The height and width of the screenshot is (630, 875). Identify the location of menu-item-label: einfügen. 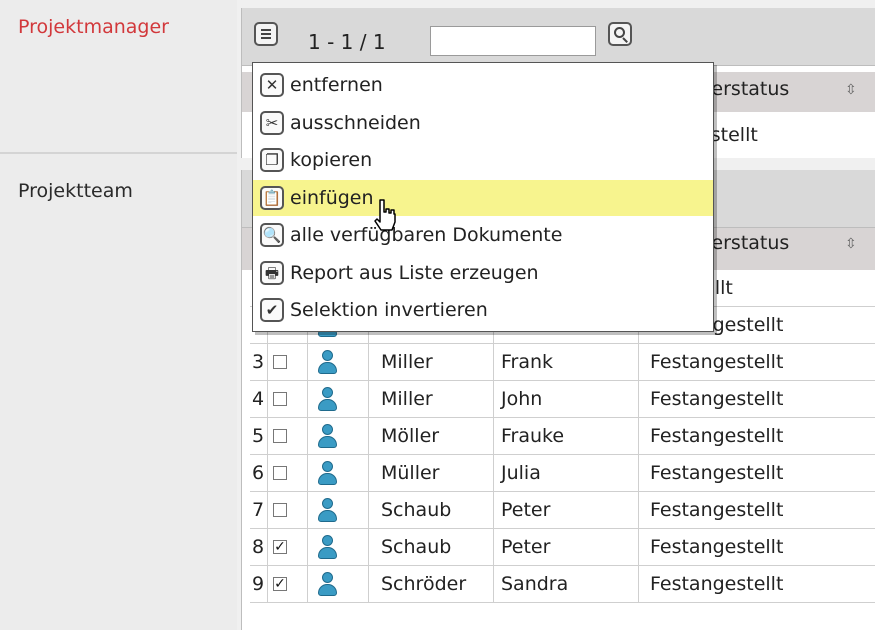
(332, 197).